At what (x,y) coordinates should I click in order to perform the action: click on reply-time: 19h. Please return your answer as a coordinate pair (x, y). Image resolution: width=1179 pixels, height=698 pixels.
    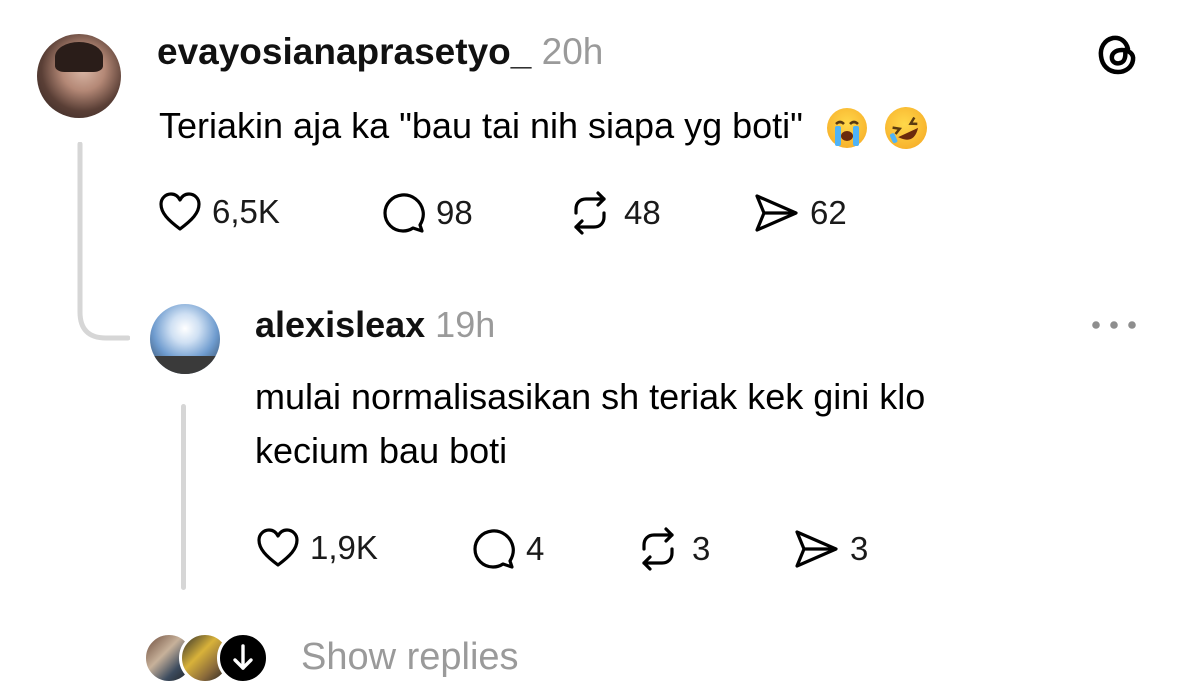
    Looking at the image, I should click on (465, 324).